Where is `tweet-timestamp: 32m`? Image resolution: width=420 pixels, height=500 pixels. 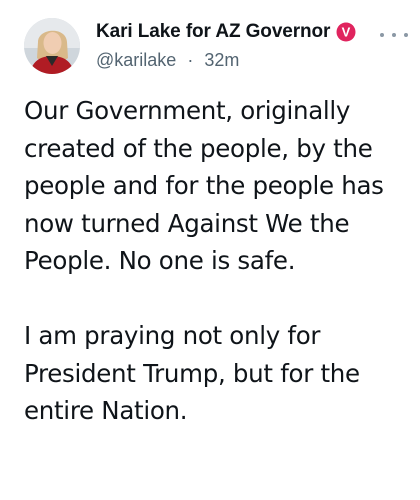 tweet-timestamp: 32m is located at coordinates (221, 60).